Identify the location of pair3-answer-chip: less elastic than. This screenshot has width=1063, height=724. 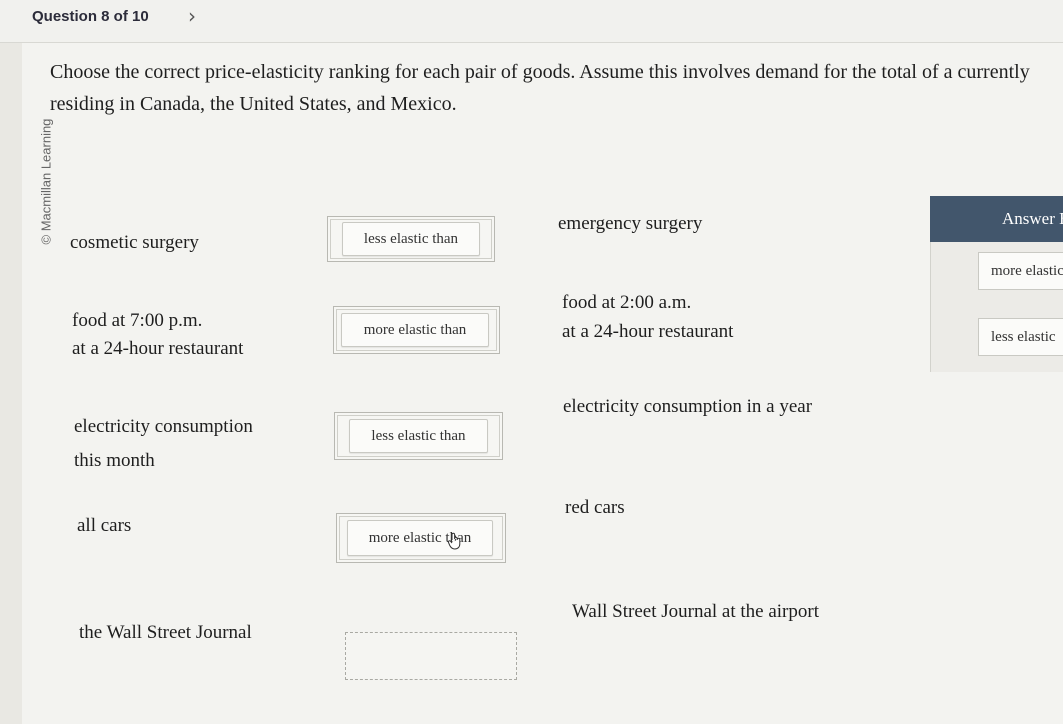
(418, 436).